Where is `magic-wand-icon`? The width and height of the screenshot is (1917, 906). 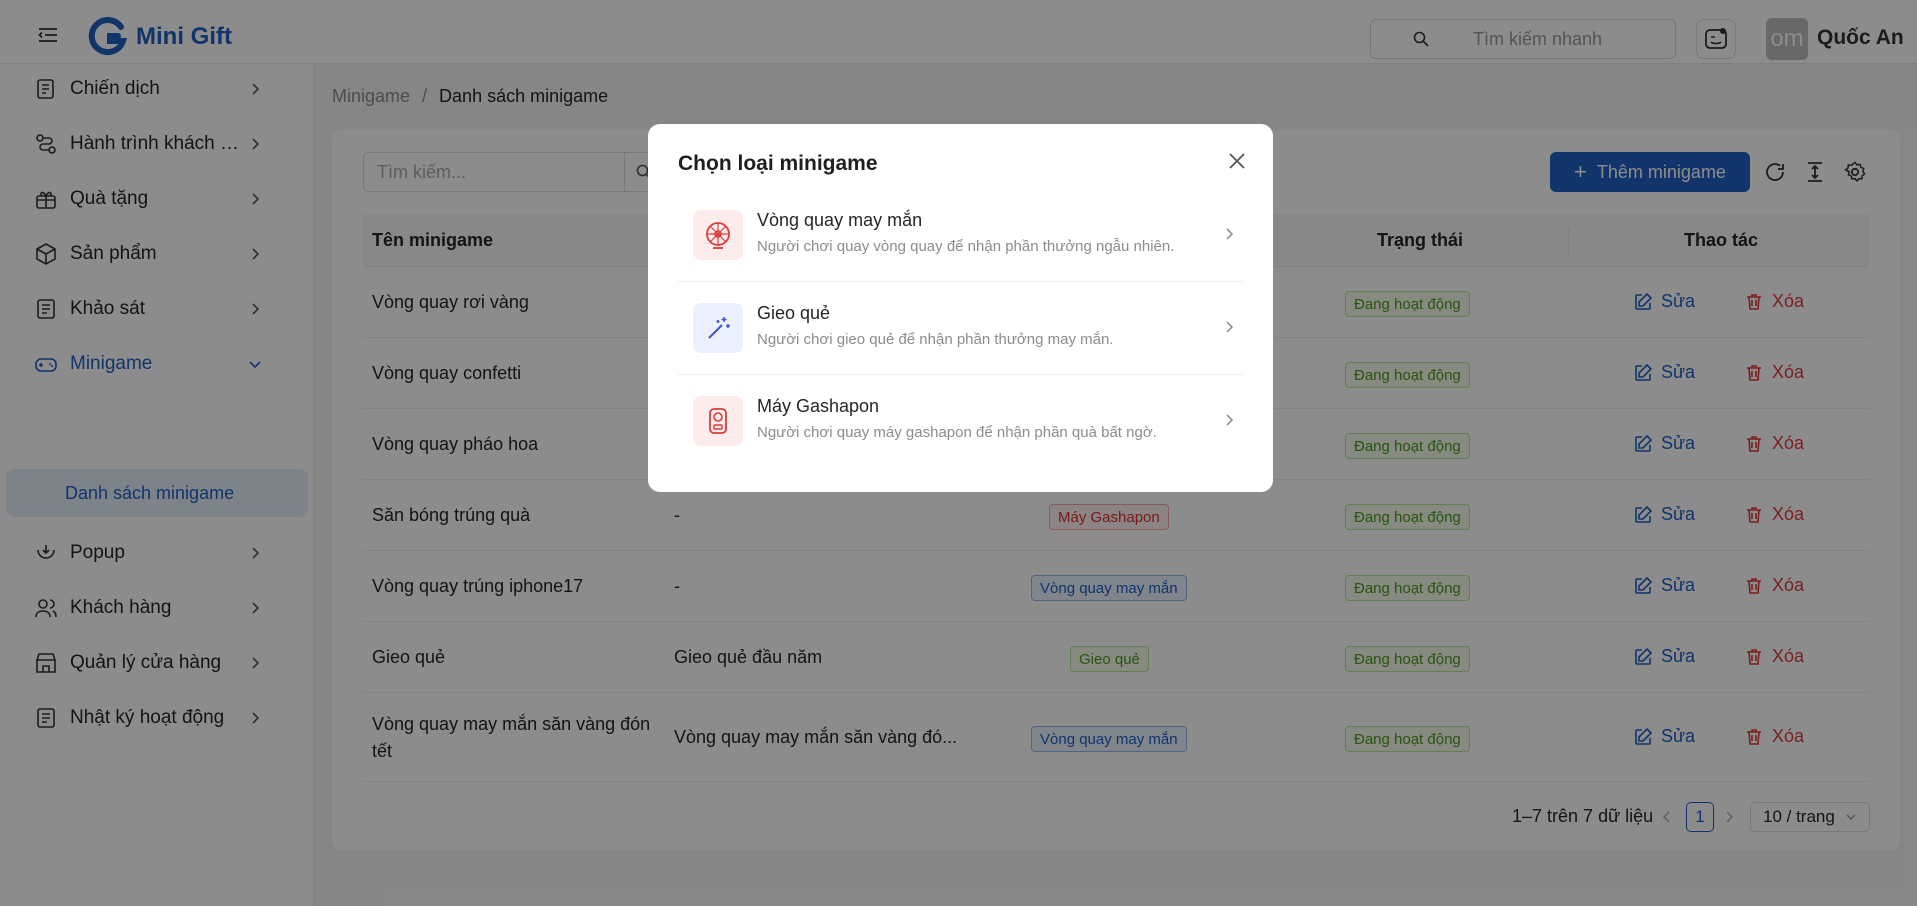
magic-wand-icon is located at coordinates (719, 328).